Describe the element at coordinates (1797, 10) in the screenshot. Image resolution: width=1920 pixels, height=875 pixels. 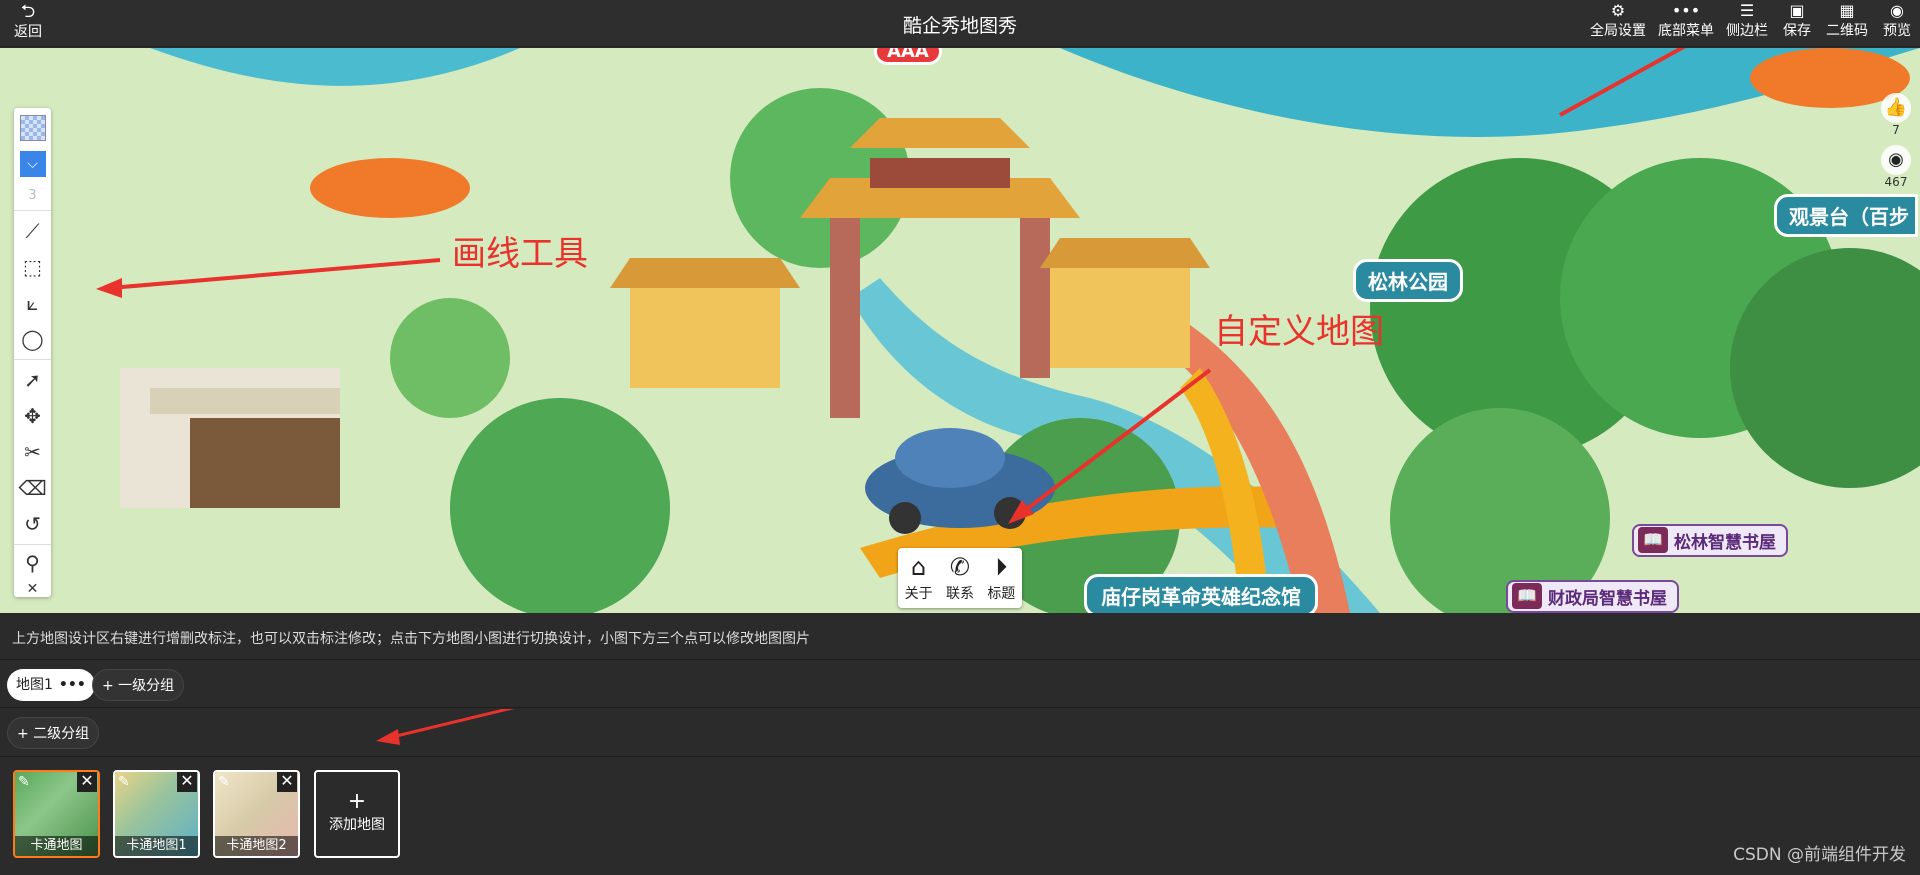
I see `save-icon: ▣` at that location.